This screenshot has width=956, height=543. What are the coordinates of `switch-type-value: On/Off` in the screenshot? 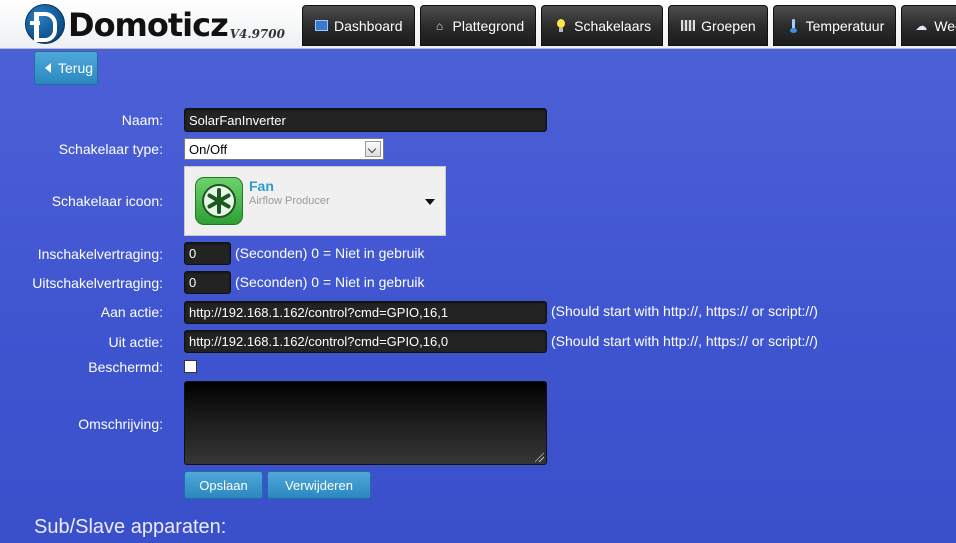 It's located at (208, 149).